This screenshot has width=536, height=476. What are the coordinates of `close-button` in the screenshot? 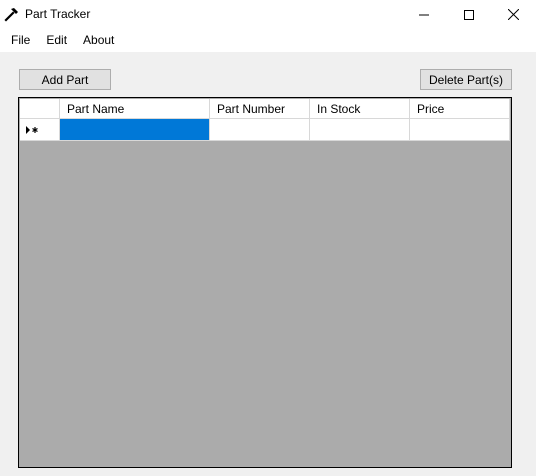 It's located at (513, 14).